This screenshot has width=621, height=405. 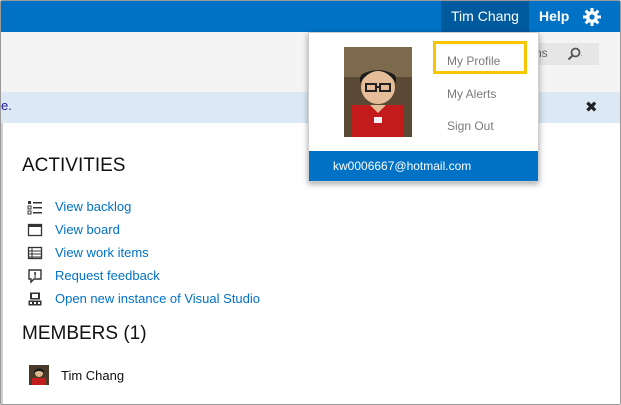 What do you see at coordinates (2, 263) in the screenshot?
I see `content-left-border` at bounding box center [2, 263].